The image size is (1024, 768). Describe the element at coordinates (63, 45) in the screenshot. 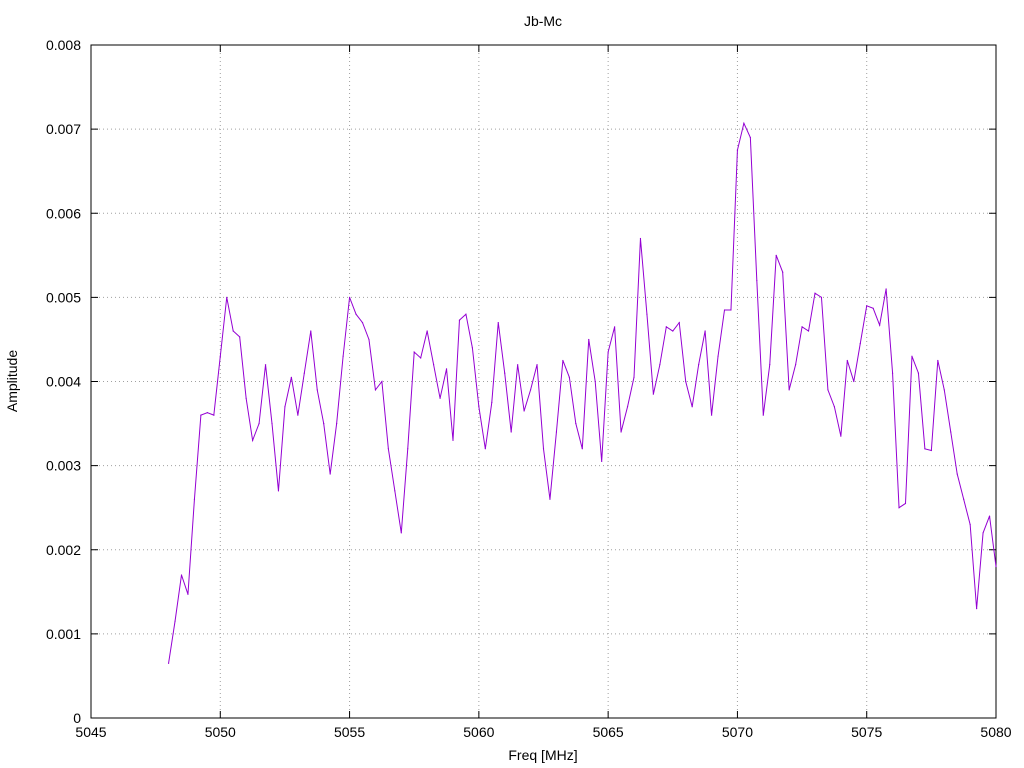

I see `y-tick-label: 0.008` at that location.